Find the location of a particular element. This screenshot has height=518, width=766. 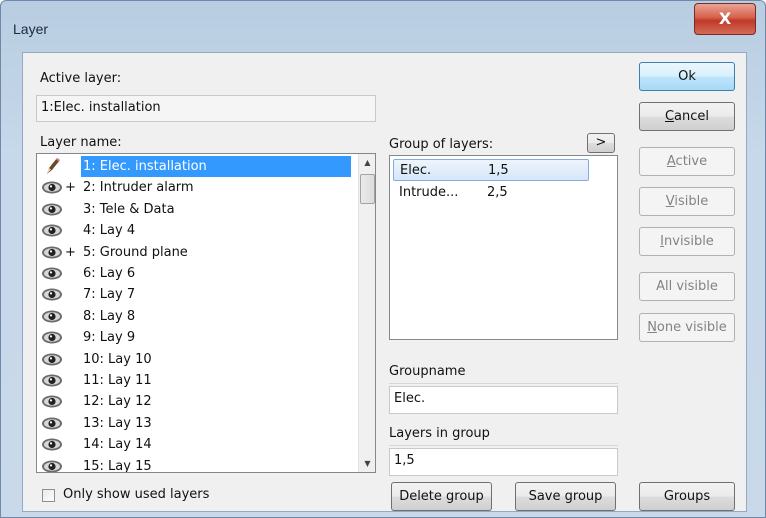

group-of-layers-label: Group of layers: is located at coordinates (441, 144).